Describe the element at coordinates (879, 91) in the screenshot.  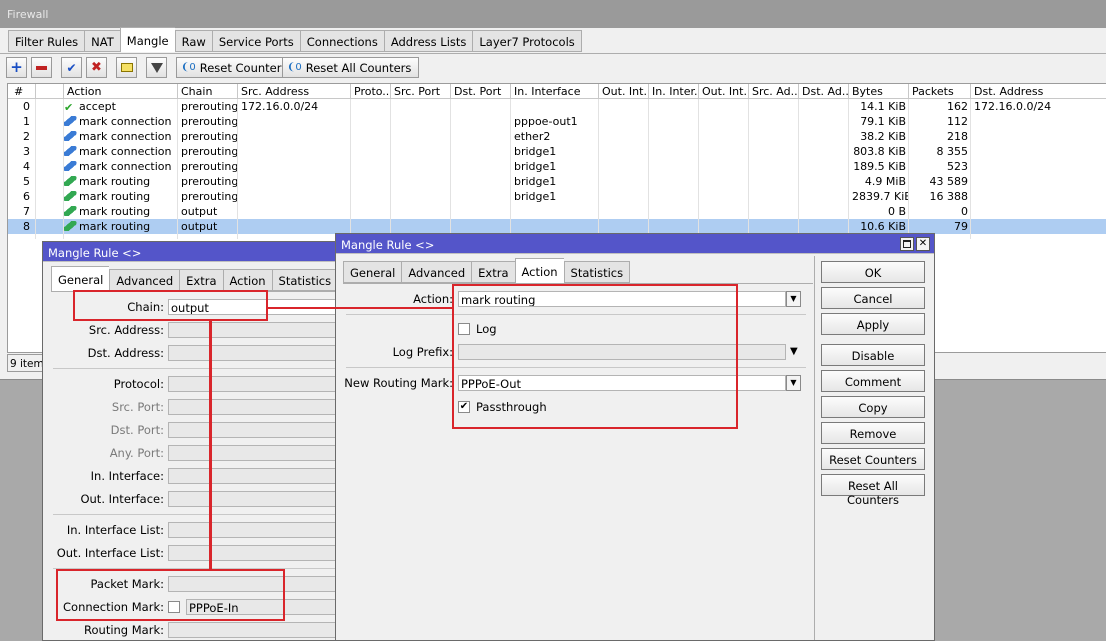
I see `col-bytes: Bytes` at that location.